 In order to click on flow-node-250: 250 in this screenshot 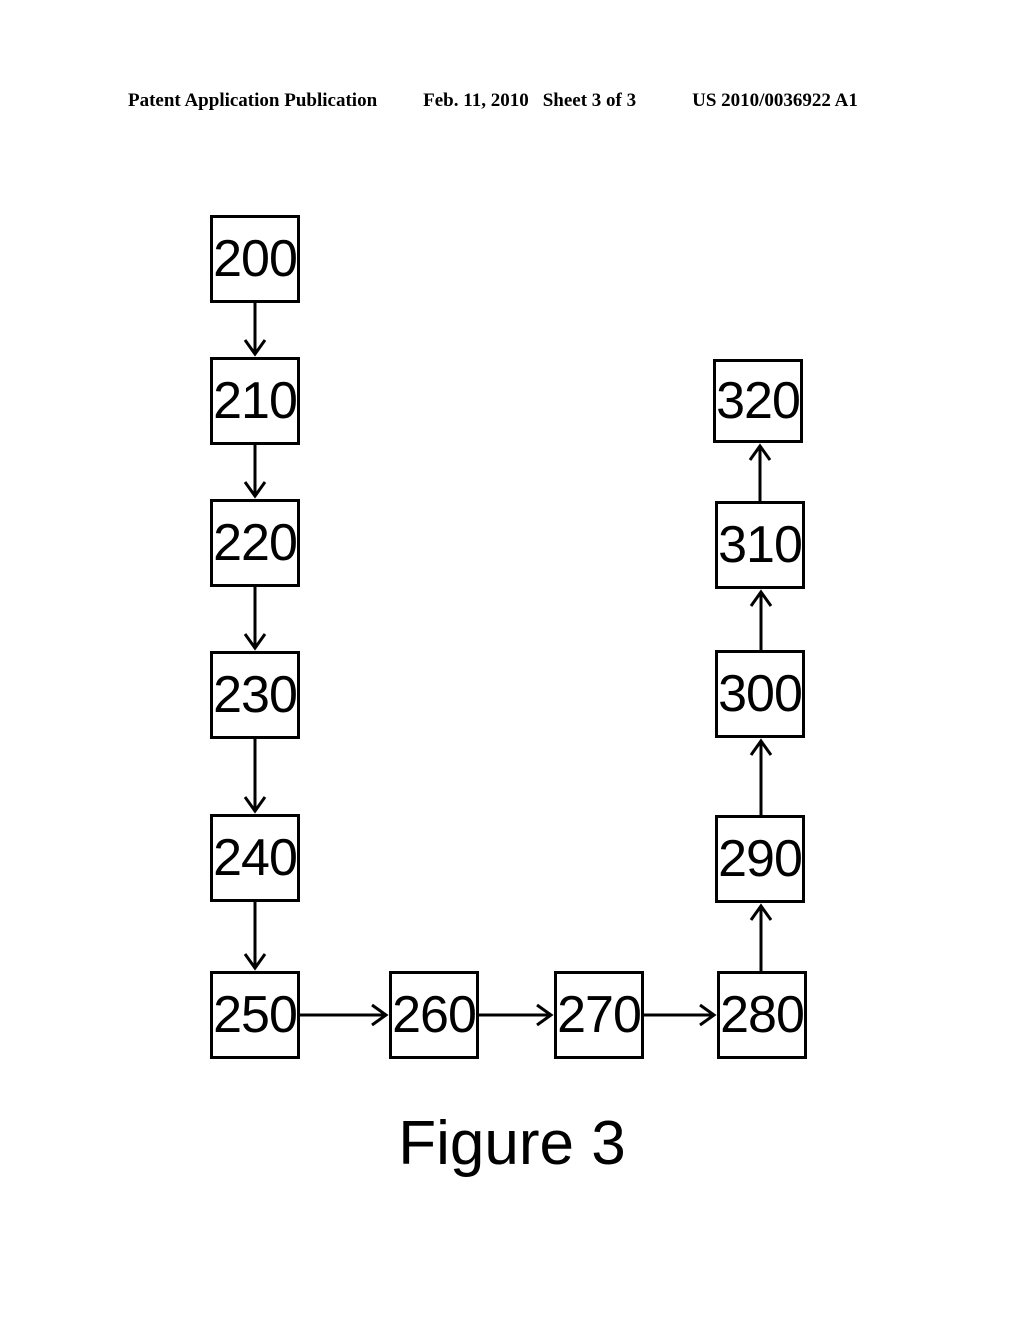, I will do `click(255, 1015)`.